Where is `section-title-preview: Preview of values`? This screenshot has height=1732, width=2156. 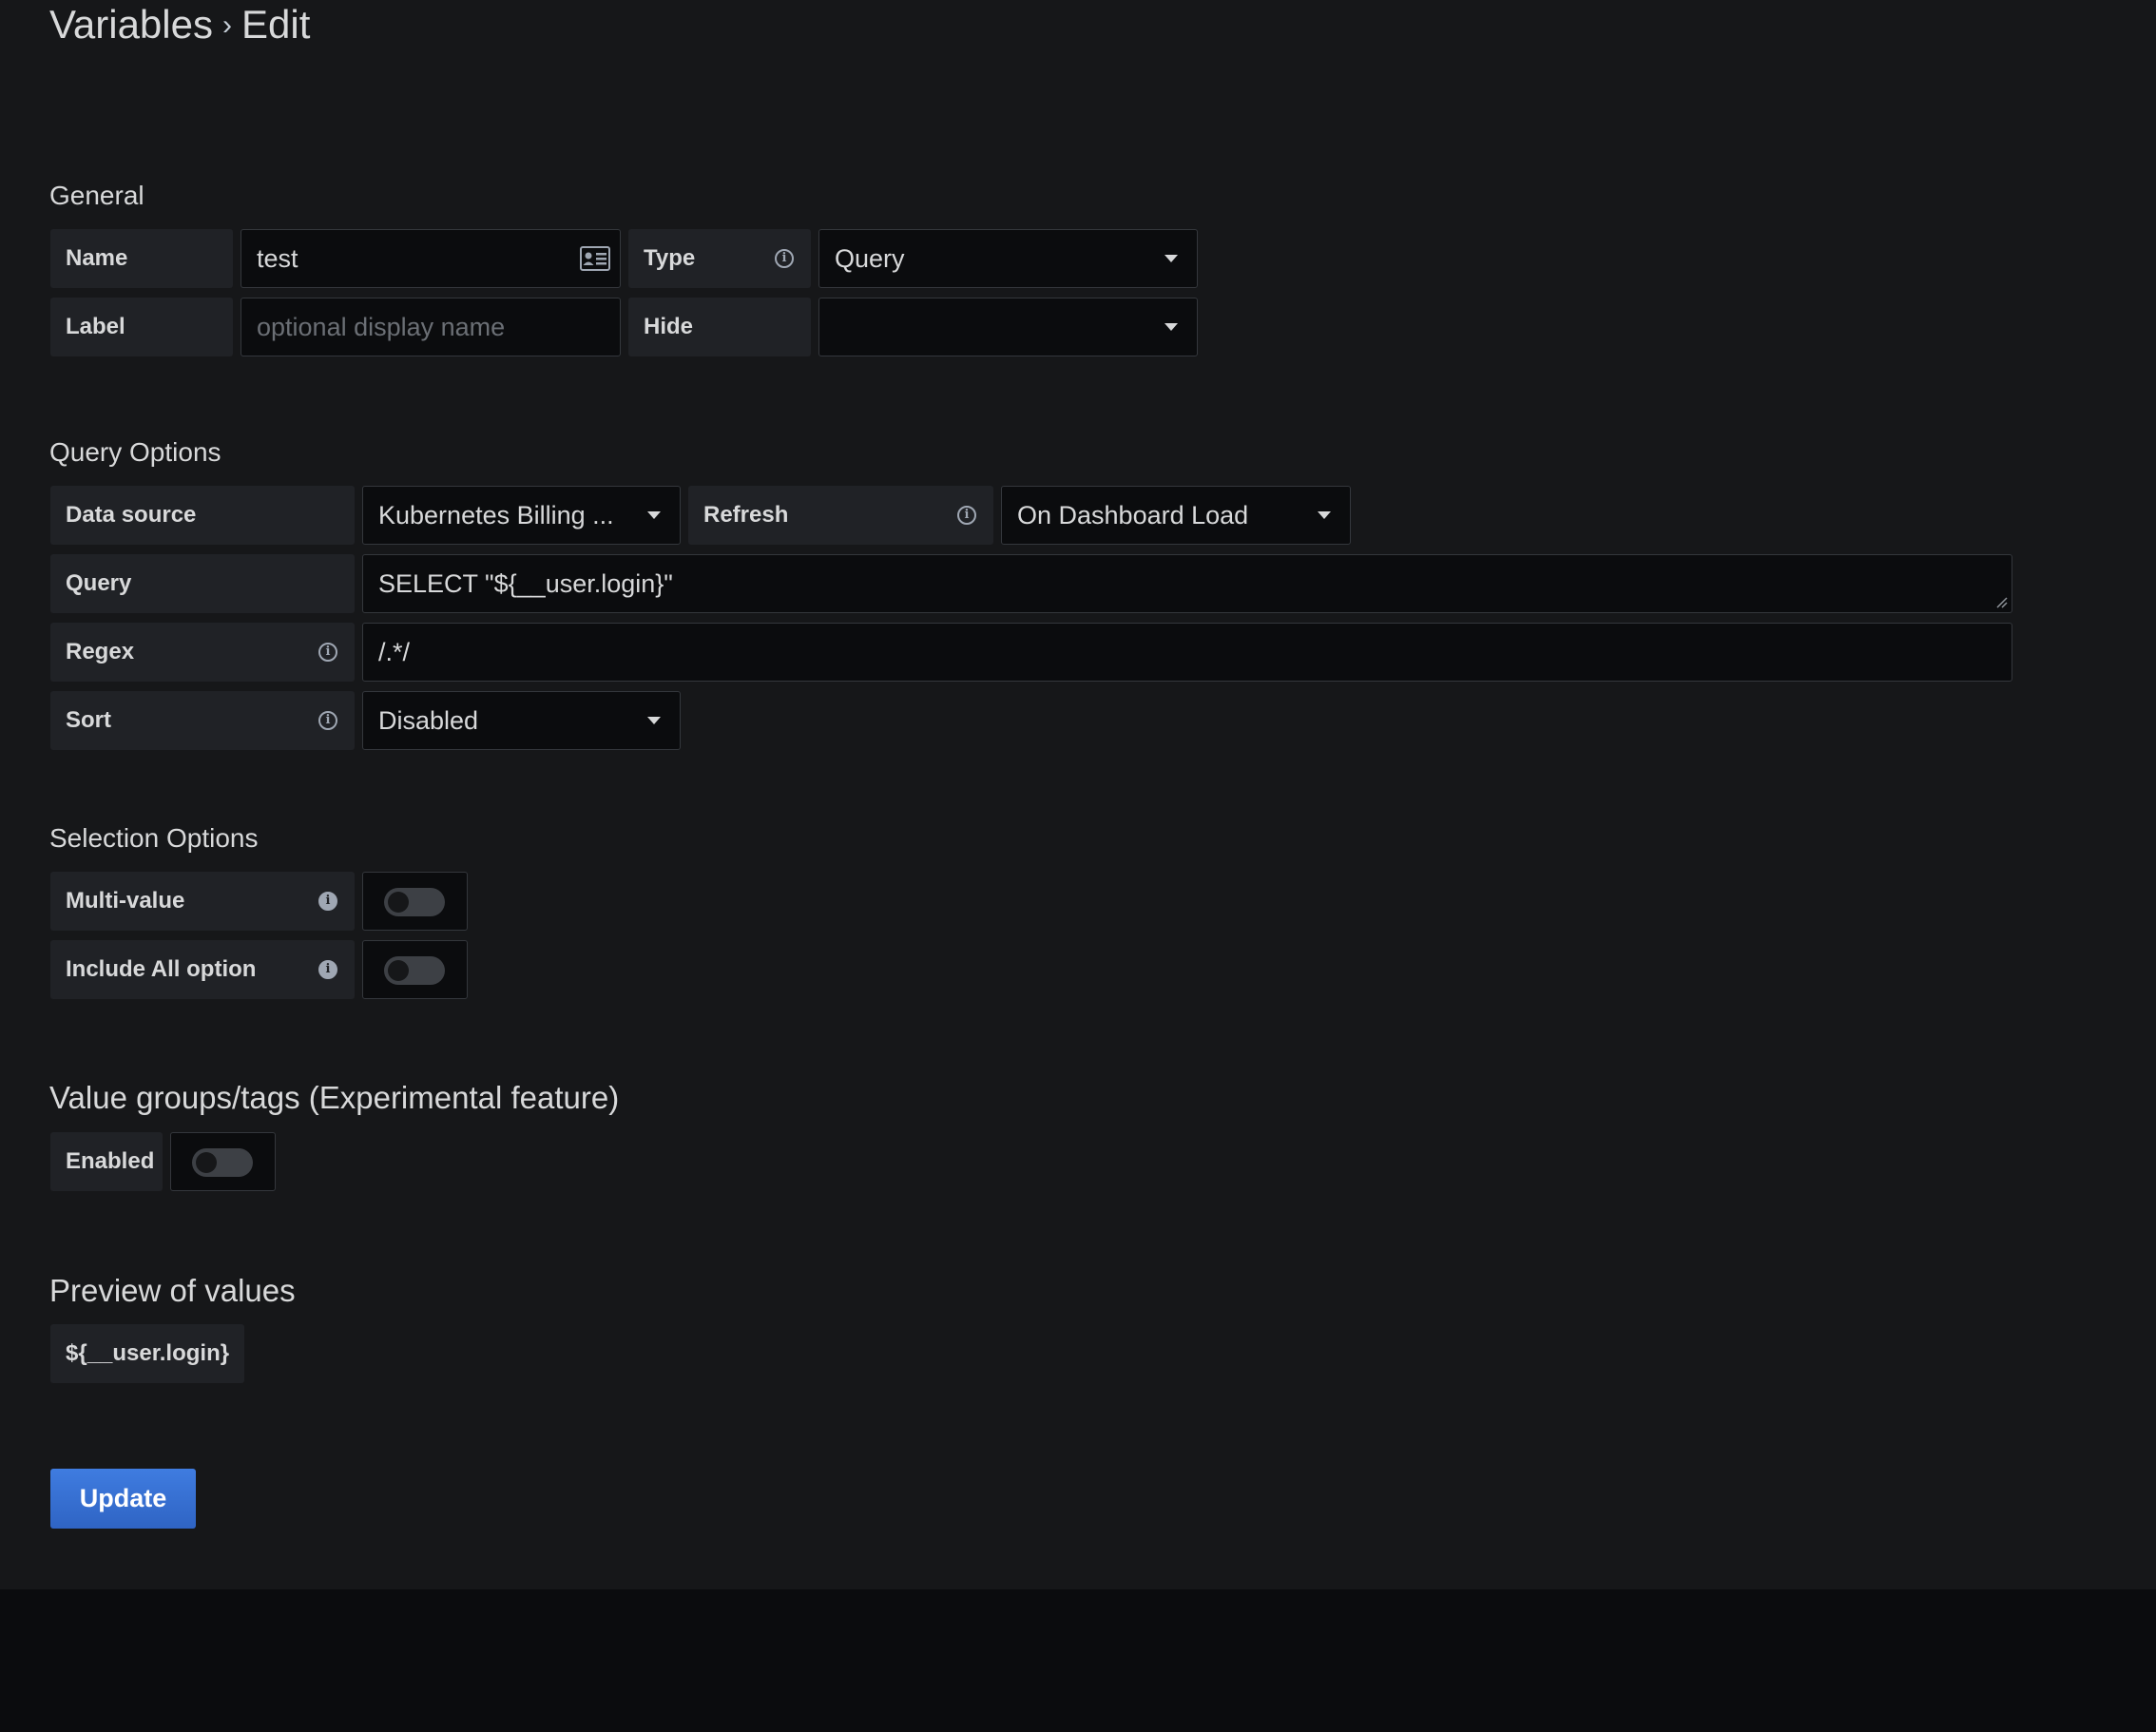 section-title-preview: Preview of values is located at coordinates (172, 1291).